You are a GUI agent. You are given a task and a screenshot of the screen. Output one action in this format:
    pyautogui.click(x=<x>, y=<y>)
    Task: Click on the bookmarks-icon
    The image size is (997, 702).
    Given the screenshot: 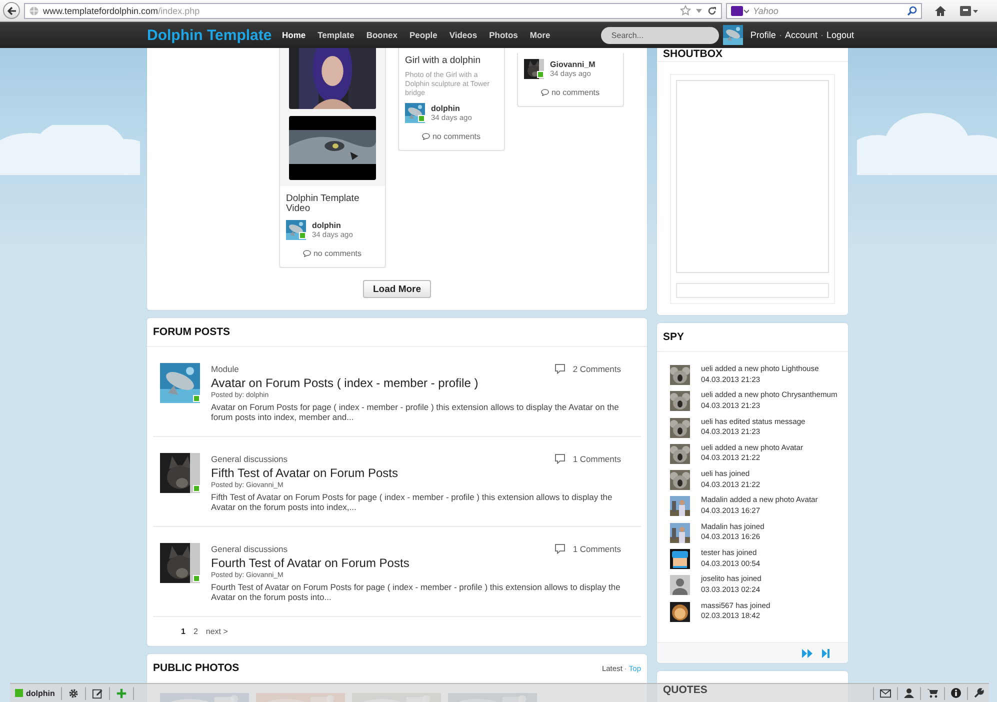 What is the action you would take?
    pyautogui.click(x=969, y=10)
    